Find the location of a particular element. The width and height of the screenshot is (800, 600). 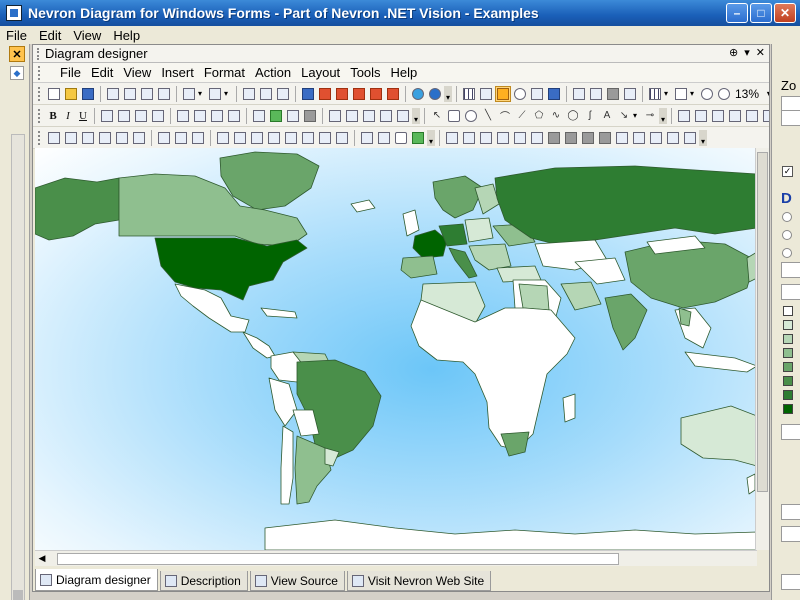

same-size-icon is located at coordinates (198, 138).